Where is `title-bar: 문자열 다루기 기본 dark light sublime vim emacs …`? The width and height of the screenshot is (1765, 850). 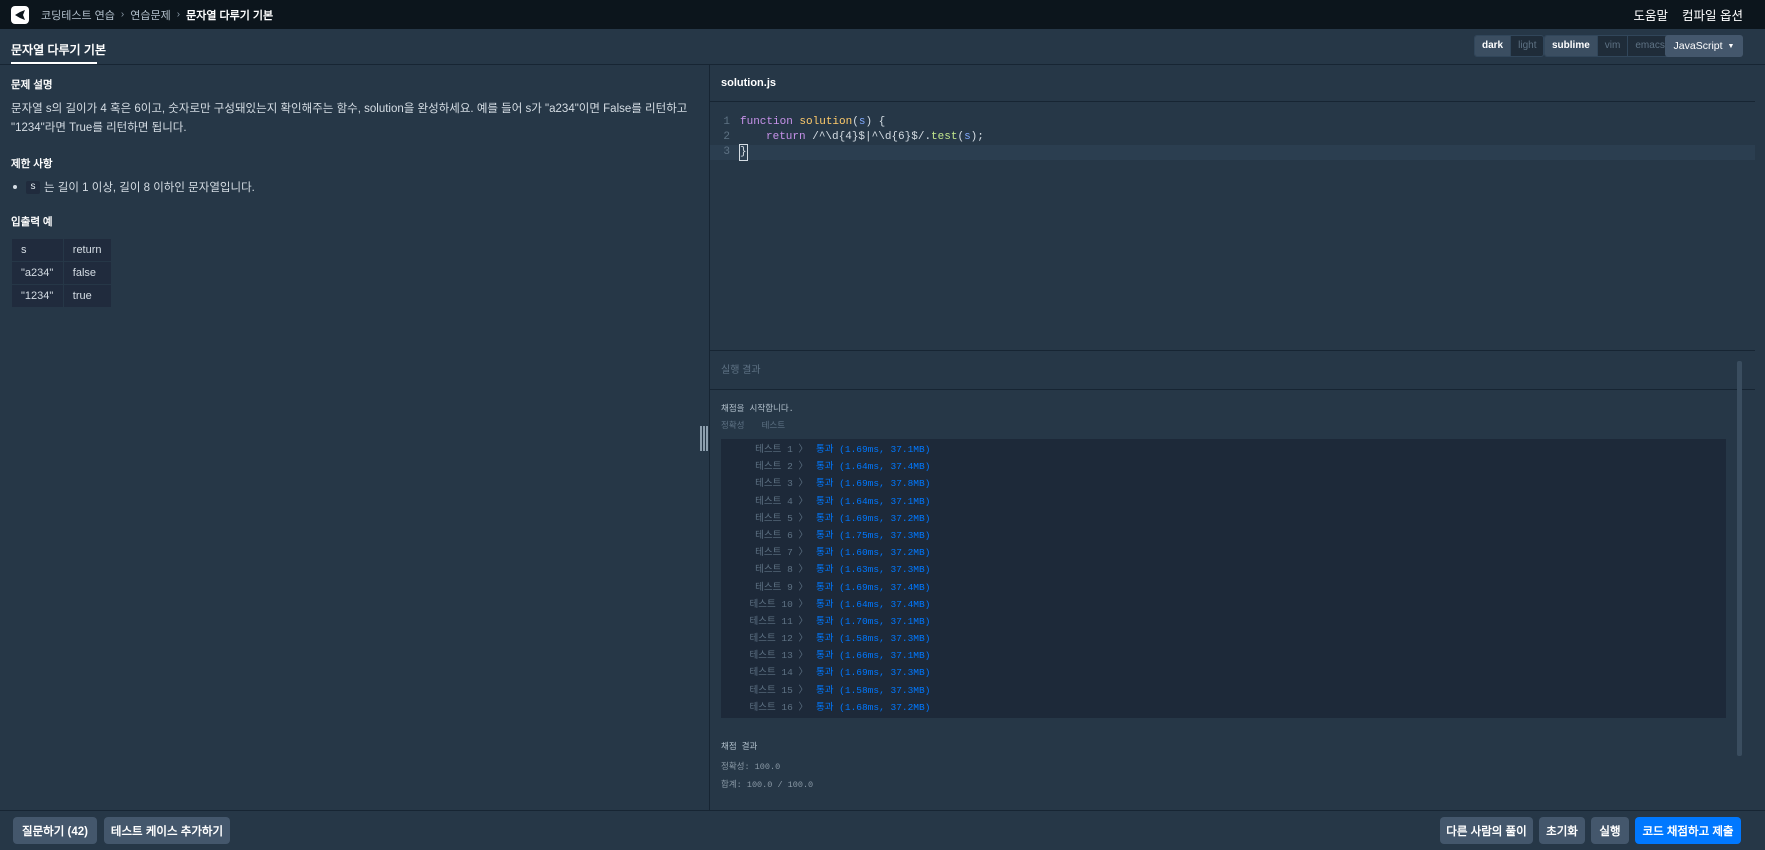 title-bar: 문자열 다루기 기본 dark light sublime vim emacs … is located at coordinates (882, 47).